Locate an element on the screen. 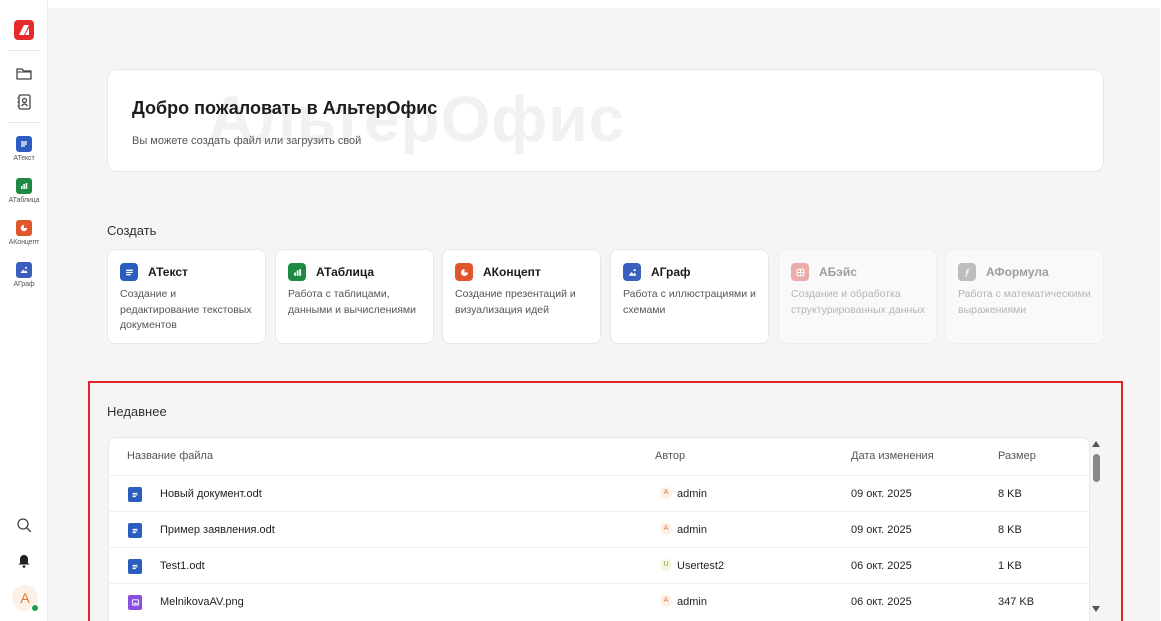 The image size is (1161, 621). scroll-down-icon is located at coordinates (1096, 609).